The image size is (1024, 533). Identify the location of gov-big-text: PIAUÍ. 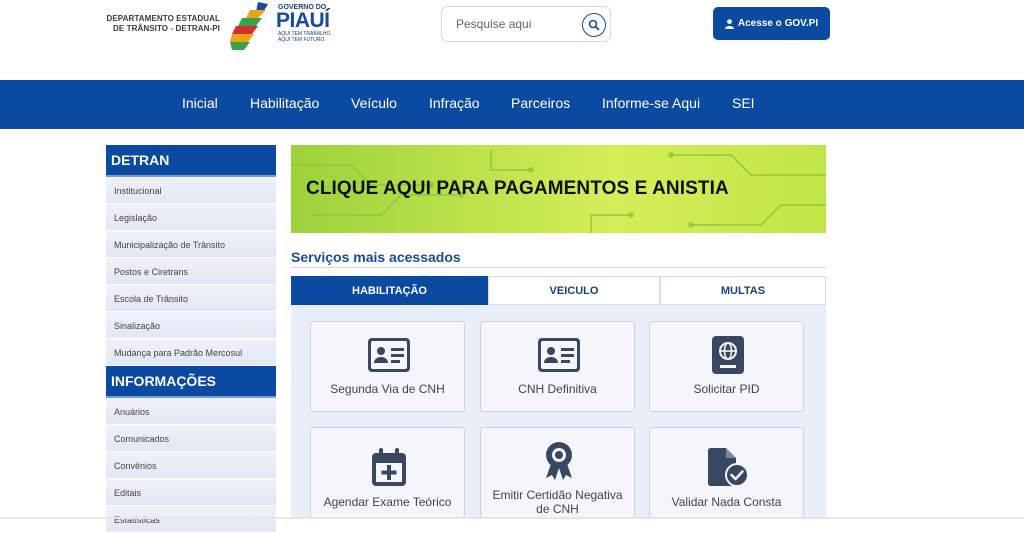
(303, 20).